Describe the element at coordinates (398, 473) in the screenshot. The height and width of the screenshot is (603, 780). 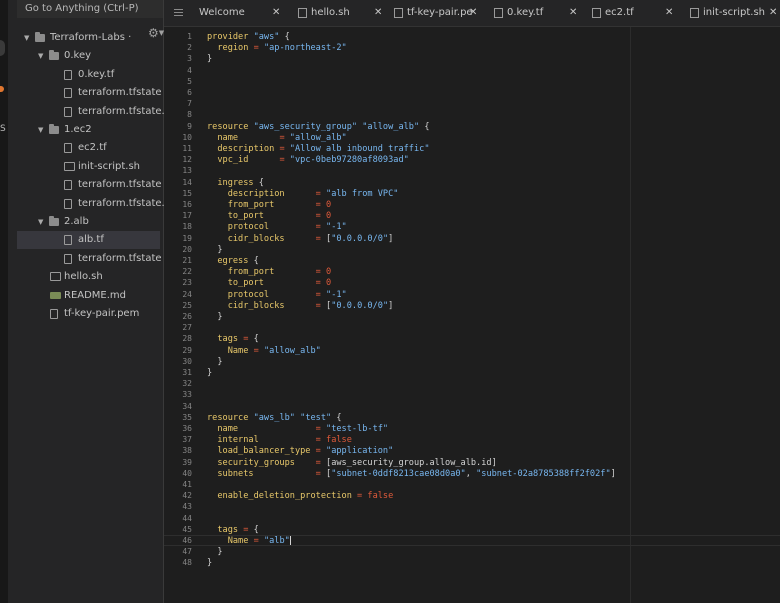
I see `code-token: "subnet-0ddf8213cae08d0a0"` at that location.